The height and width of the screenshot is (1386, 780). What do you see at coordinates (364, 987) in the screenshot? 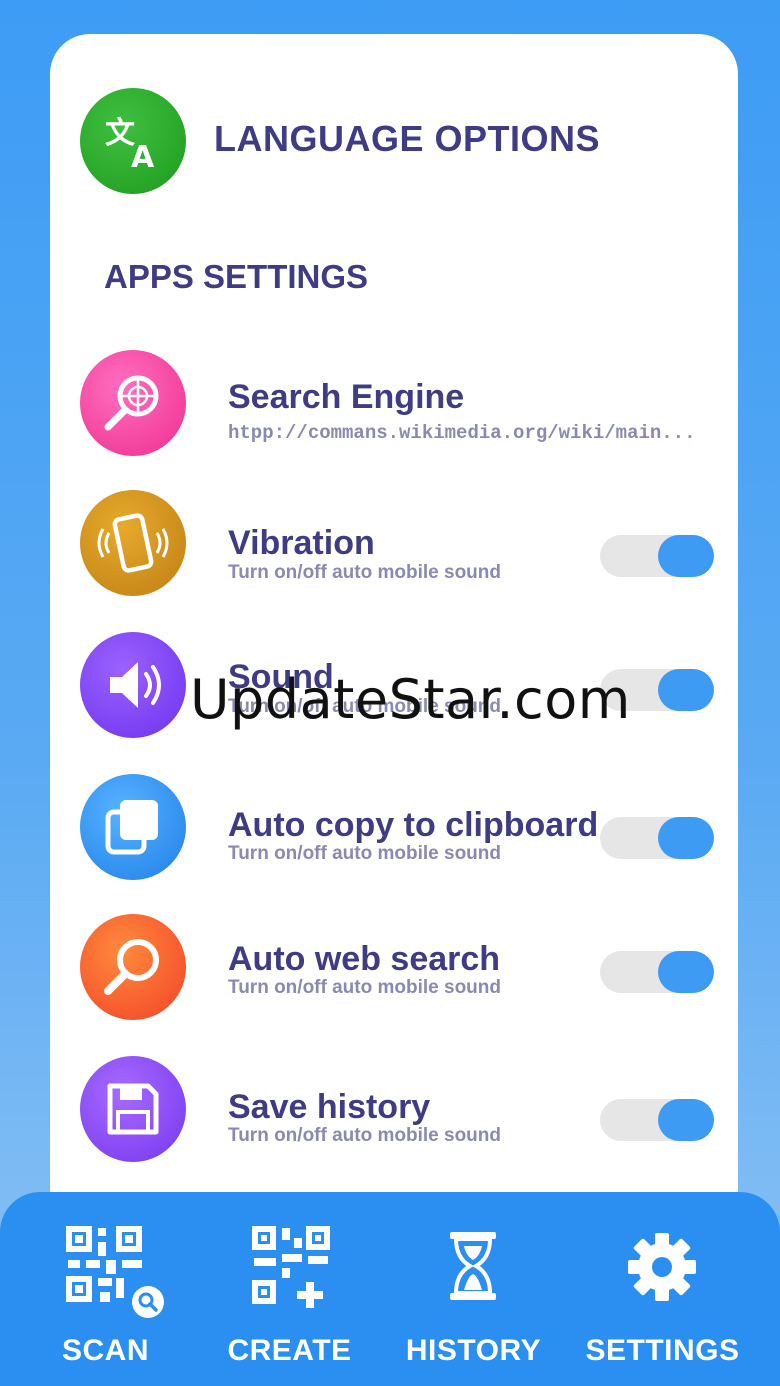
I see `auto-web-search-subtitle: Turn on/off auto mobile sound` at bounding box center [364, 987].